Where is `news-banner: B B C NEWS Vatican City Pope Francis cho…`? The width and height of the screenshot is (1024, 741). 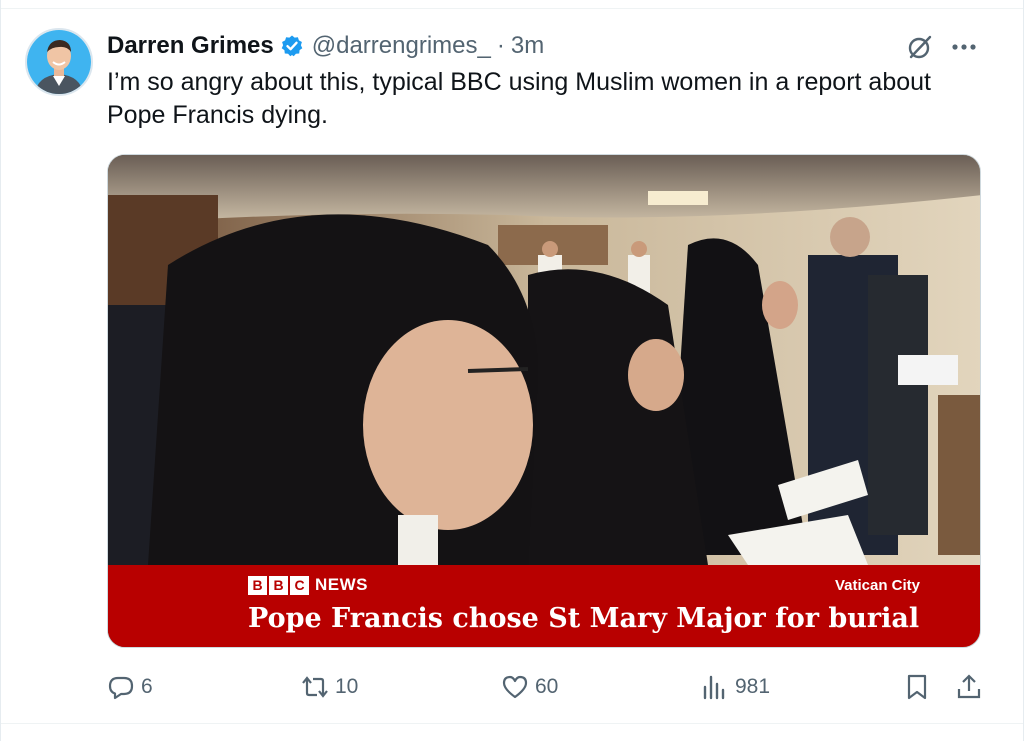 news-banner: B B C NEWS Vatican City Pope Francis cho… is located at coordinates (544, 606).